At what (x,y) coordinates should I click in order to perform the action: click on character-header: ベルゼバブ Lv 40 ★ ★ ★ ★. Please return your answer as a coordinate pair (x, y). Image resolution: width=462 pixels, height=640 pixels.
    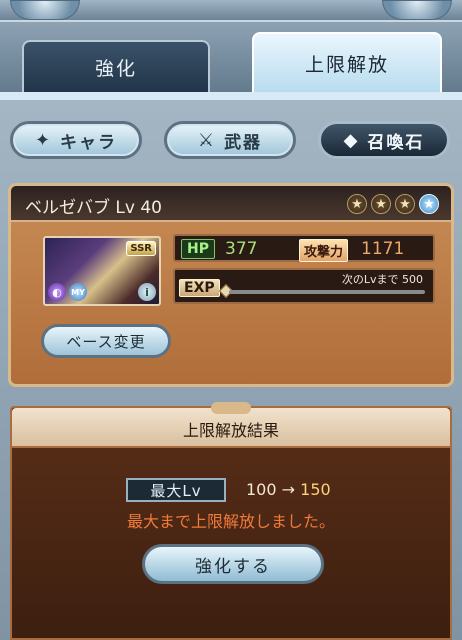
    Looking at the image, I should click on (231, 204).